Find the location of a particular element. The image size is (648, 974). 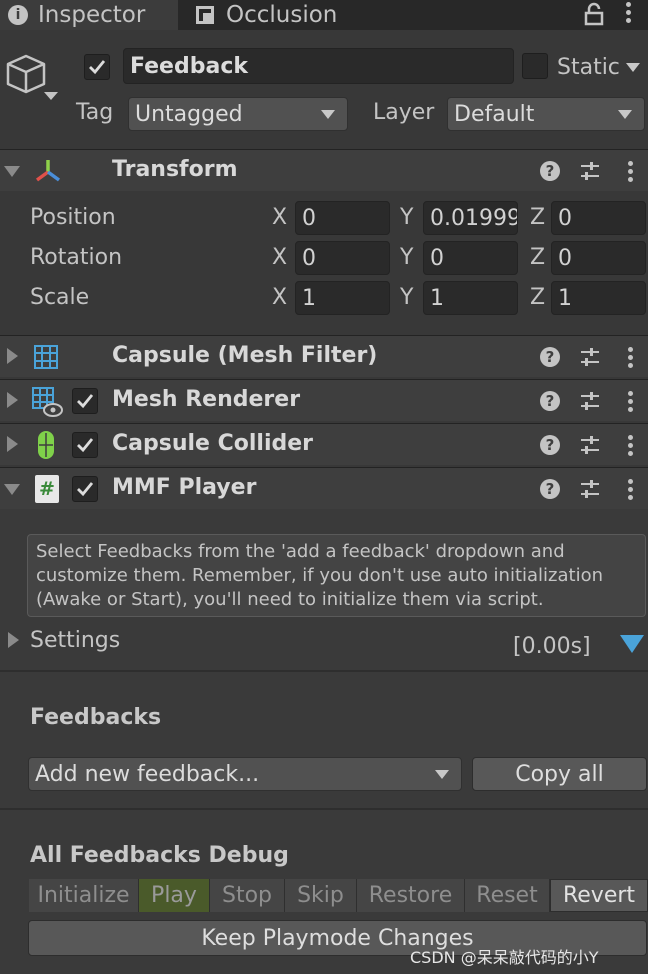

lock-icon is located at coordinates (594, 14).